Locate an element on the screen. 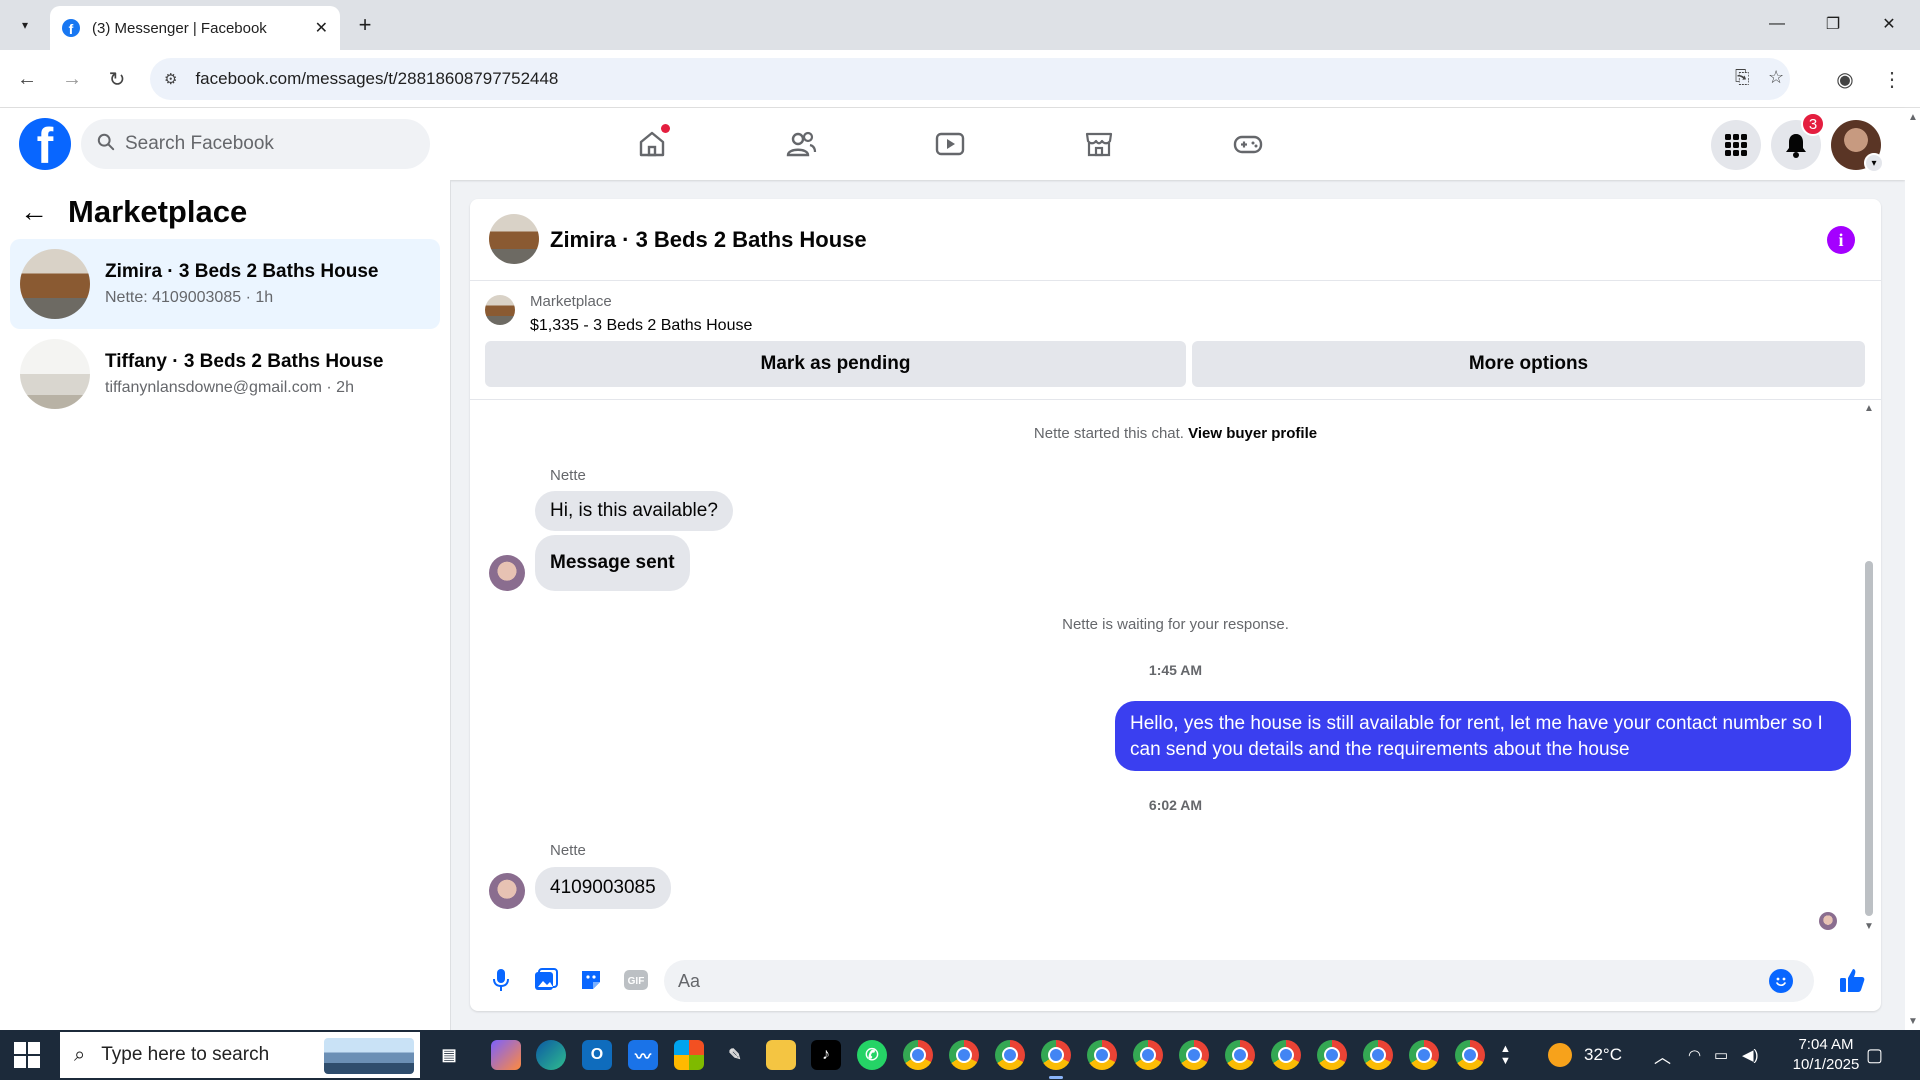 The height and width of the screenshot is (1080, 1920). edge-icon is located at coordinates (551, 1055).